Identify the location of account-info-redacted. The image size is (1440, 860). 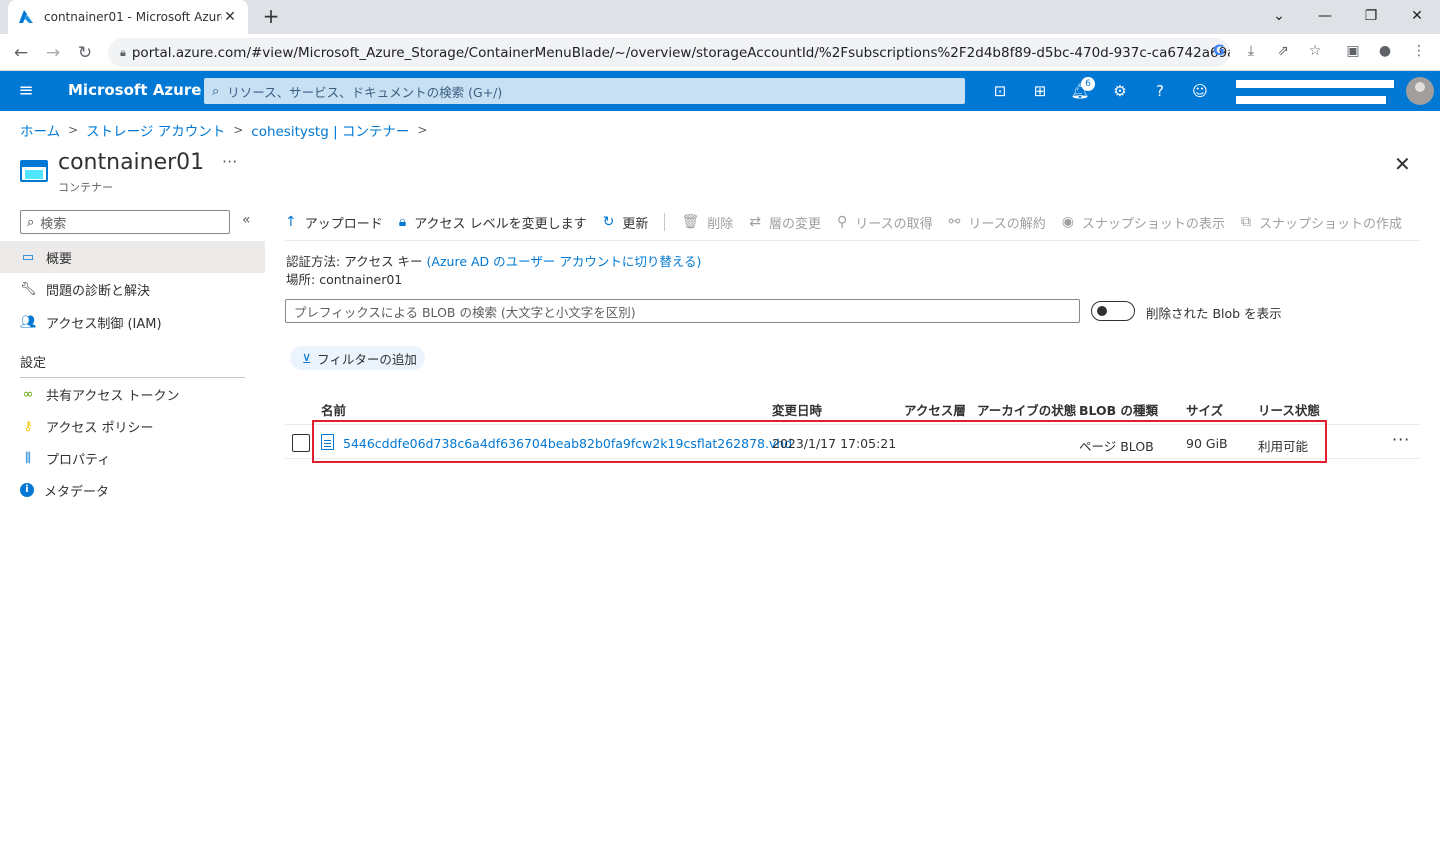
(1316, 92).